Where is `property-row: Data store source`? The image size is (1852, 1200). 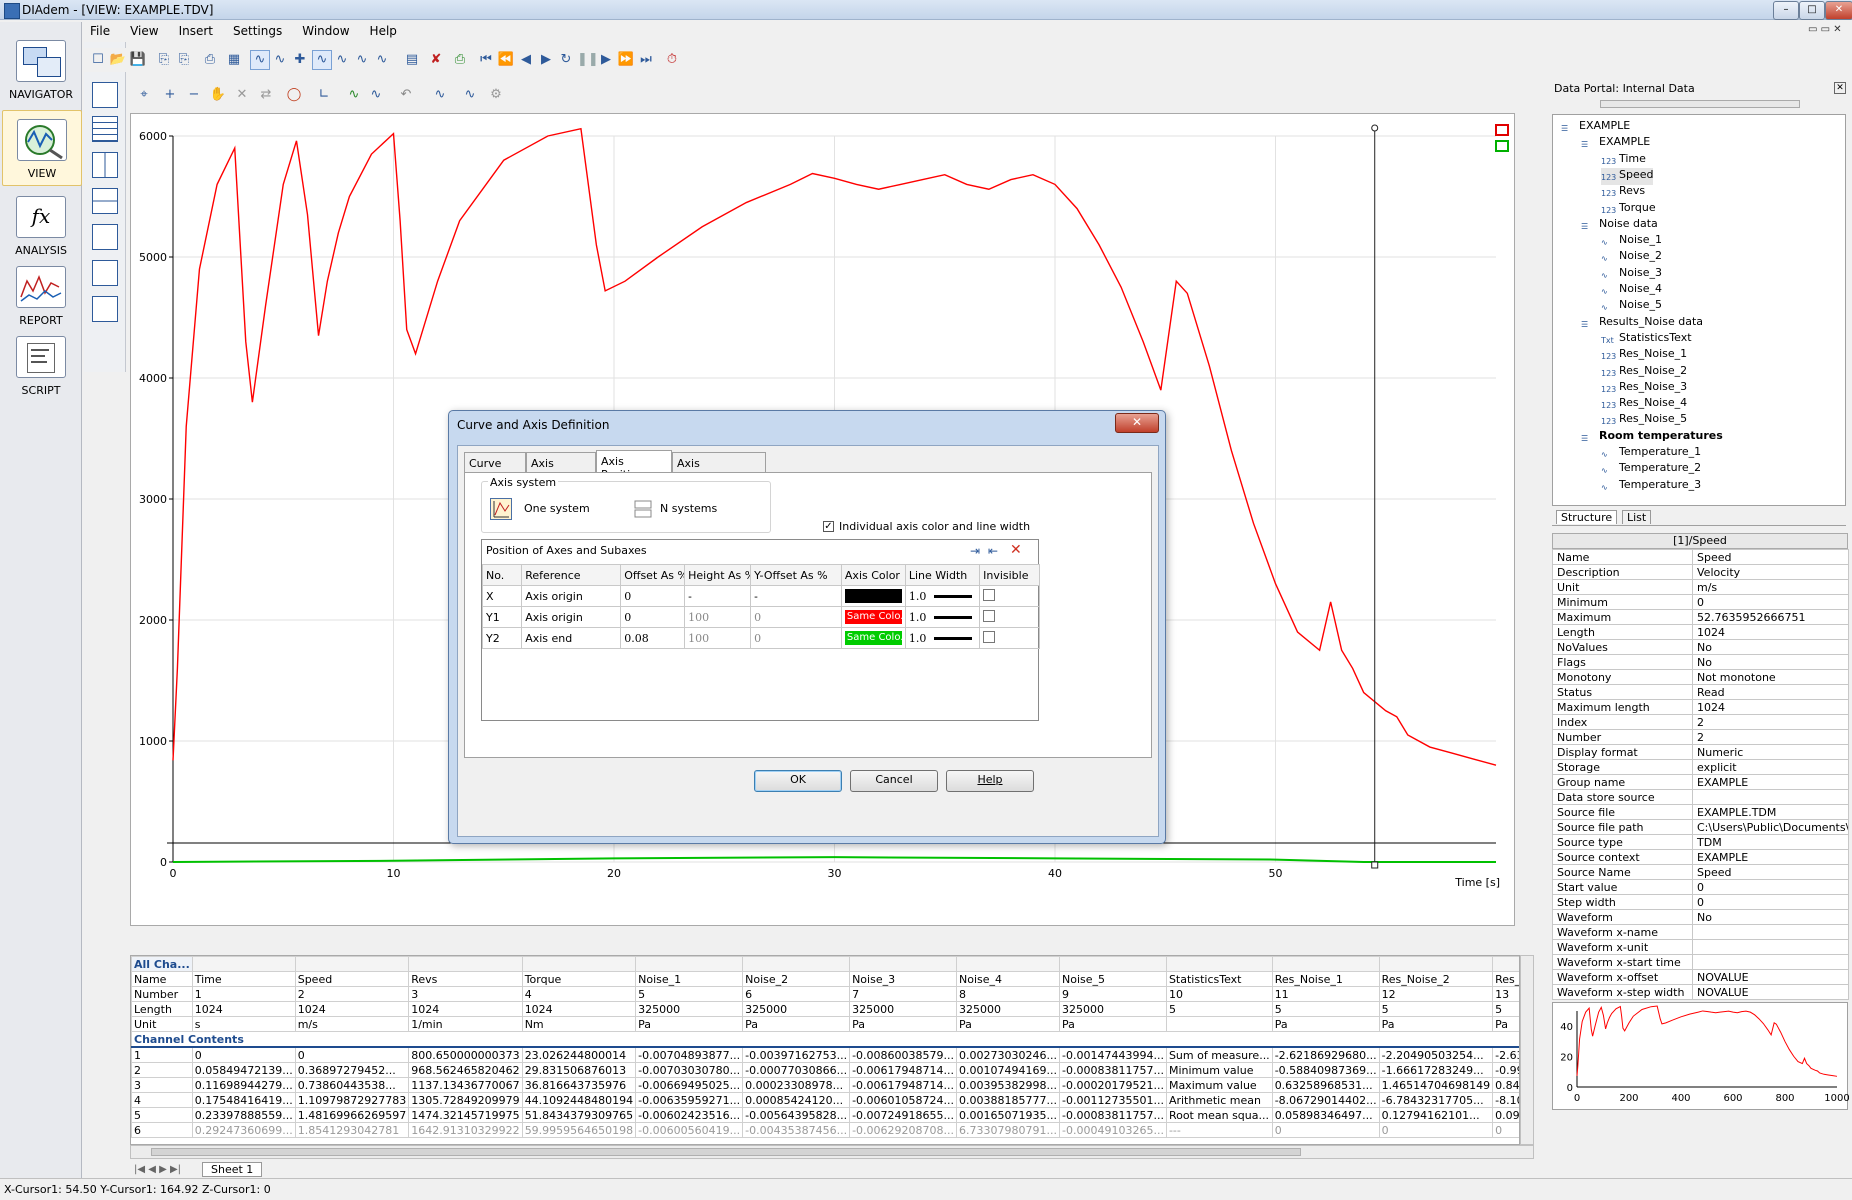 property-row: Data store source is located at coordinates (1700, 797).